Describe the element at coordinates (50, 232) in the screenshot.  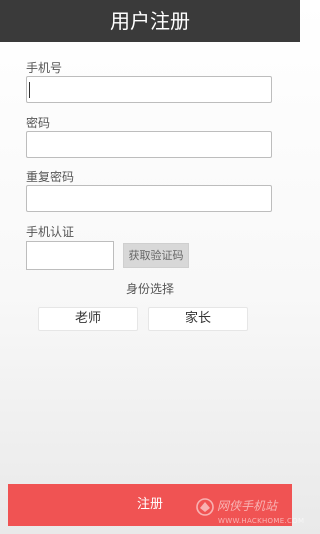
I see `phone-verify-label: 手机认证` at that location.